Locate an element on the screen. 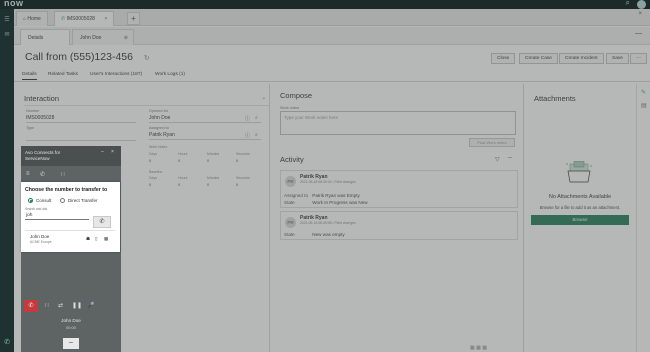  consult-label: Consult is located at coordinates (43, 200).